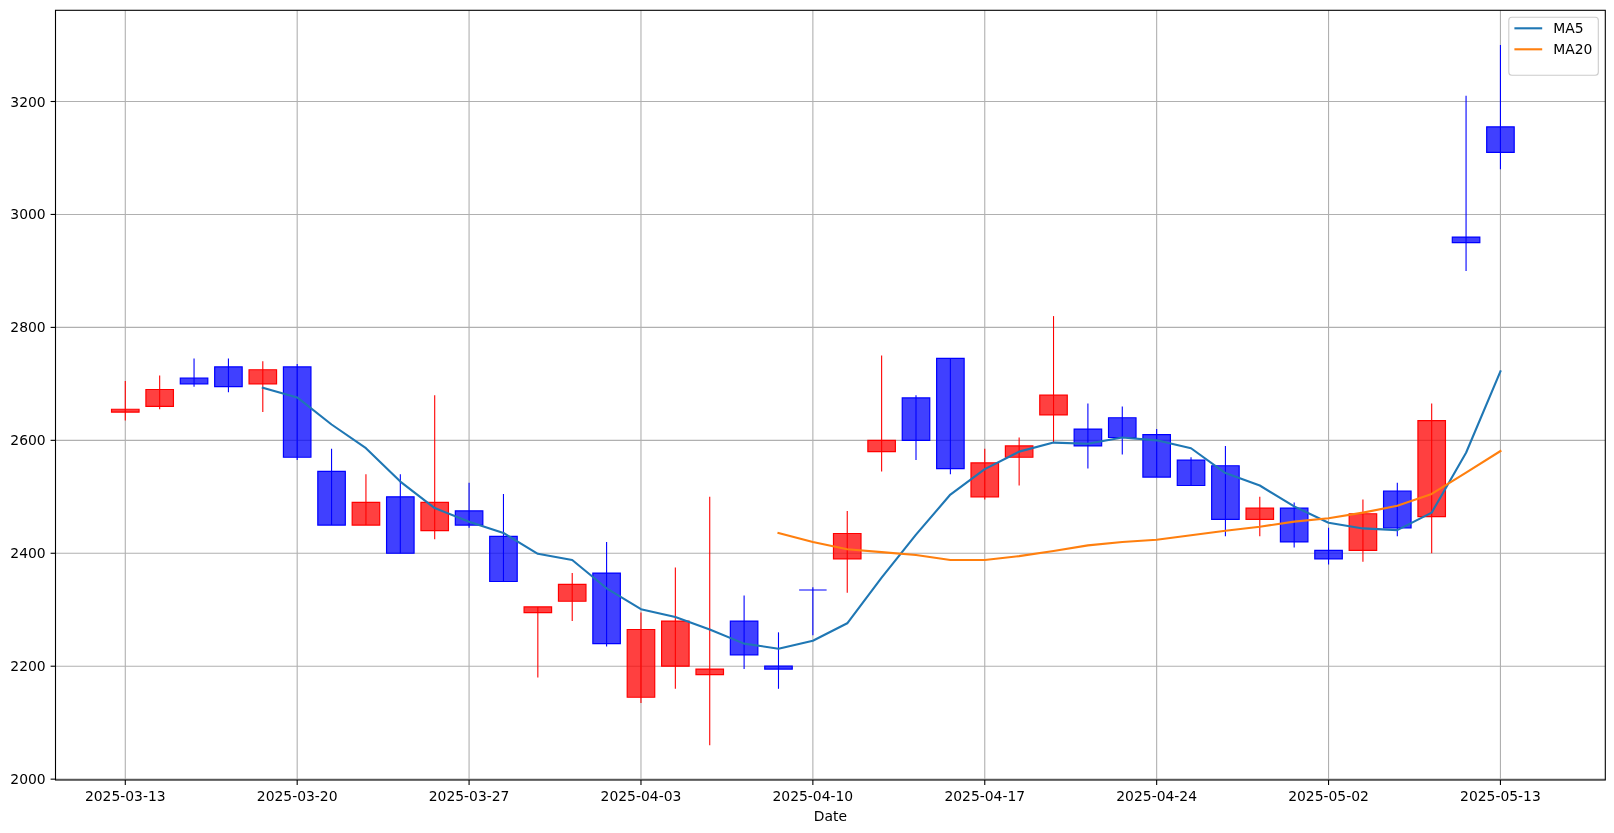  What do you see at coordinates (1328, 796) in the screenshot?
I see `x-tick-label: 2025-05-02` at bounding box center [1328, 796].